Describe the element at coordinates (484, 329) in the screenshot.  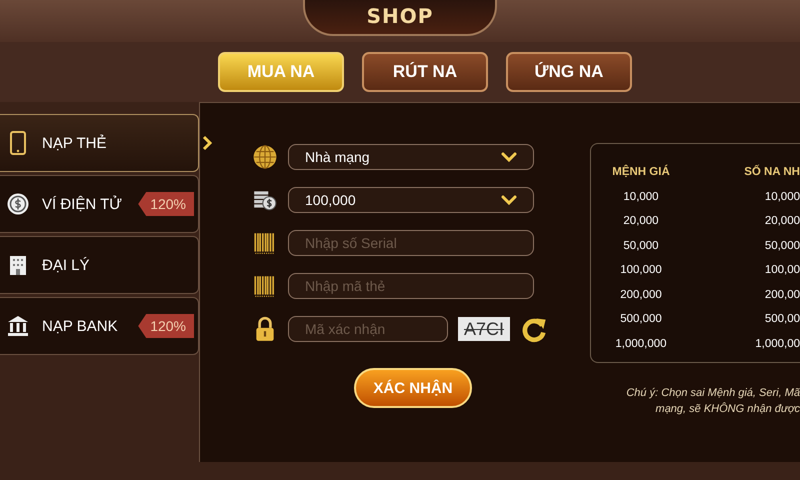
I see `captcha-image: A7CI` at that location.